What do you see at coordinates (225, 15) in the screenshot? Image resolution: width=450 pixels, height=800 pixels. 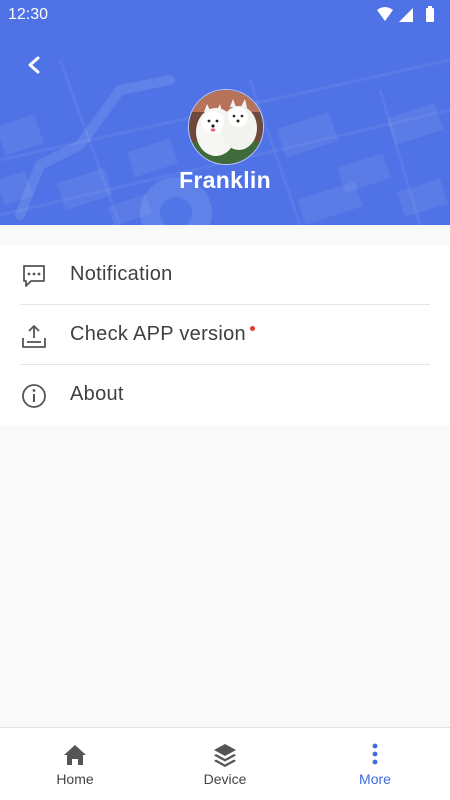 I see `status-bar: 12:30` at bounding box center [225, 15].